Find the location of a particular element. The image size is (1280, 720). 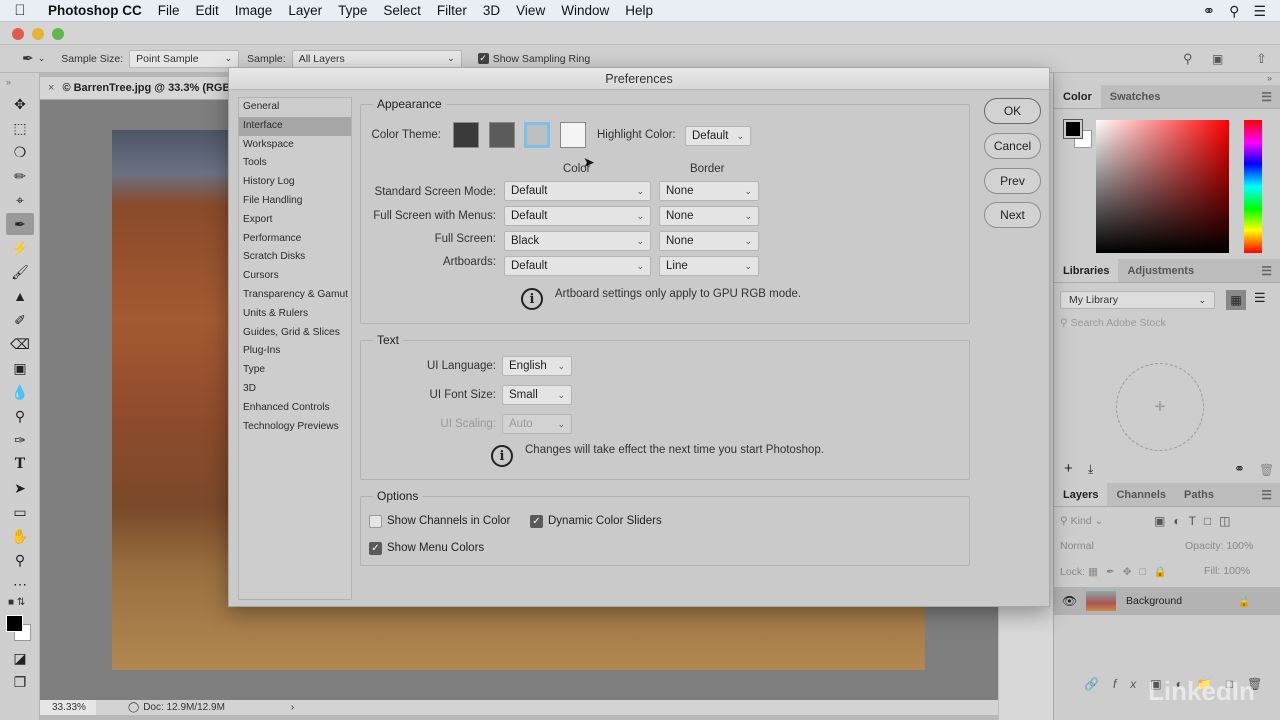

zoom-window-button is located at coordinates (58, 34).